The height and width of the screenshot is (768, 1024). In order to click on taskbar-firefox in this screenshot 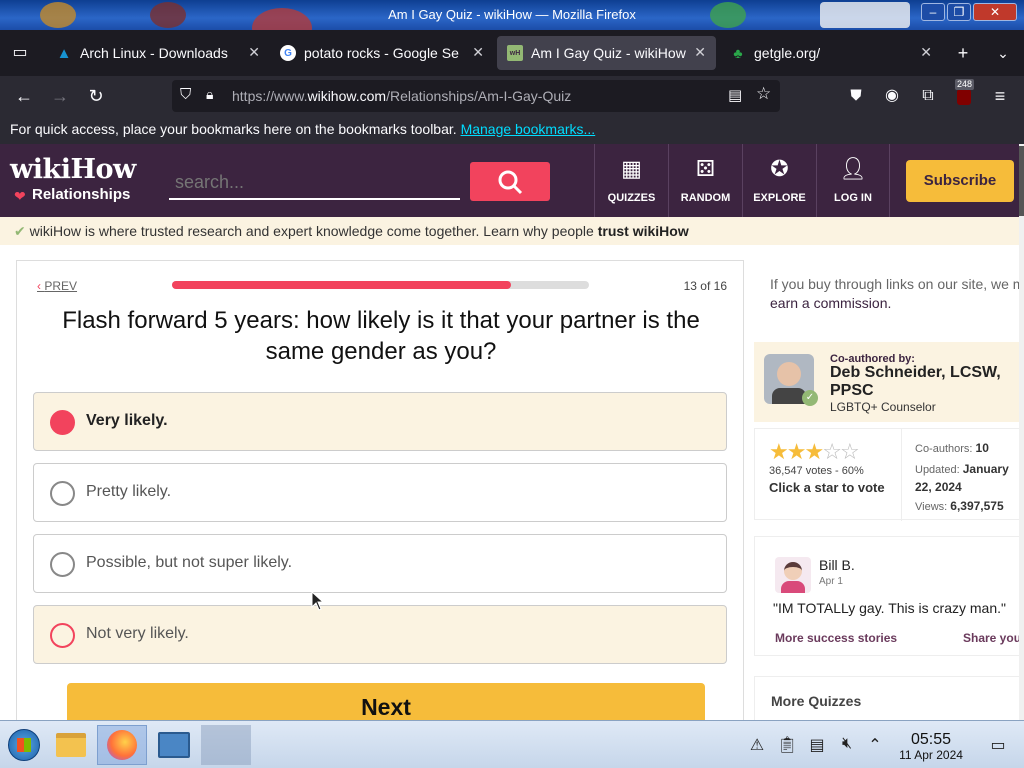, I will do `click(122, 745)`.